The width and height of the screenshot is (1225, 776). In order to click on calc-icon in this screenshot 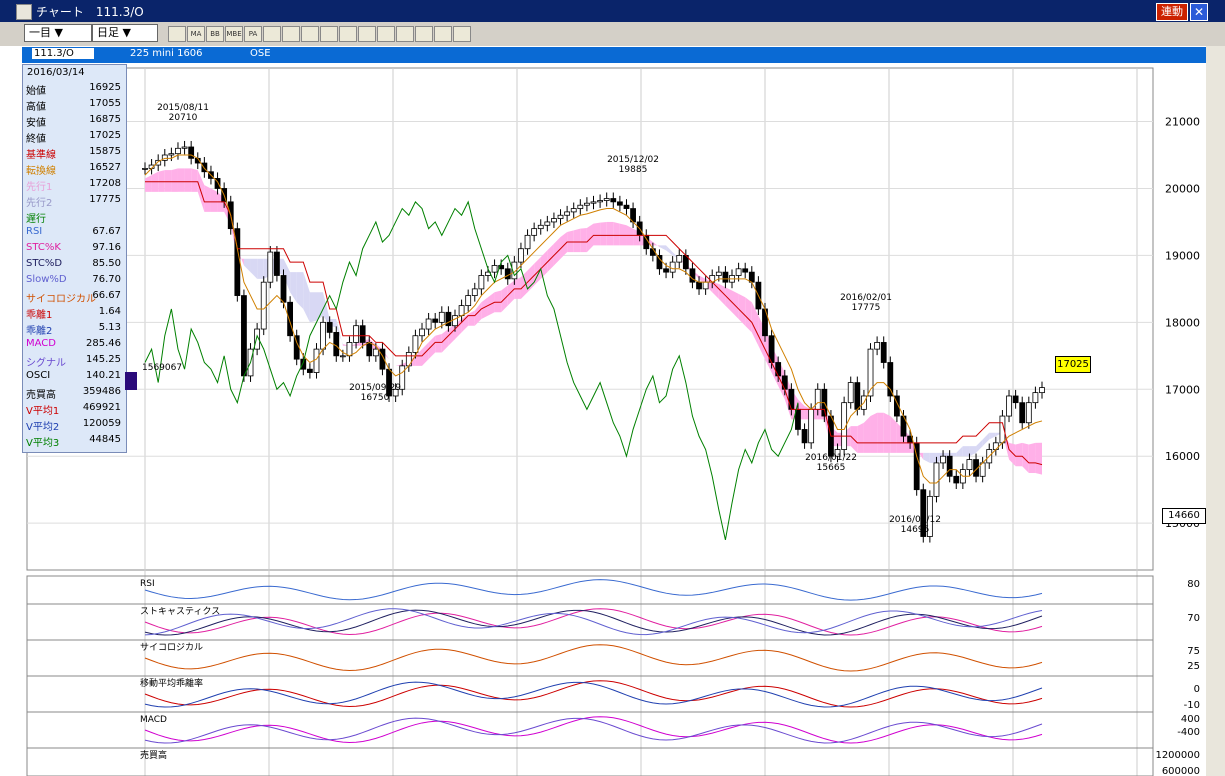, I will do `click(348, 34)`.